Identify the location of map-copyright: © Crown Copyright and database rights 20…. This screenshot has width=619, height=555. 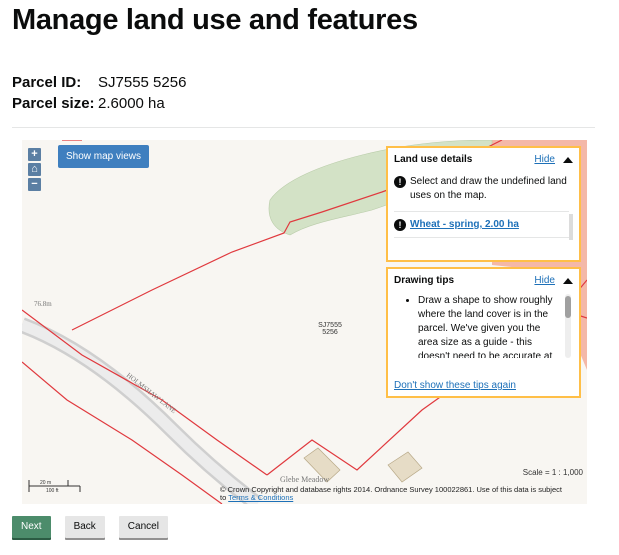
(403, 494).